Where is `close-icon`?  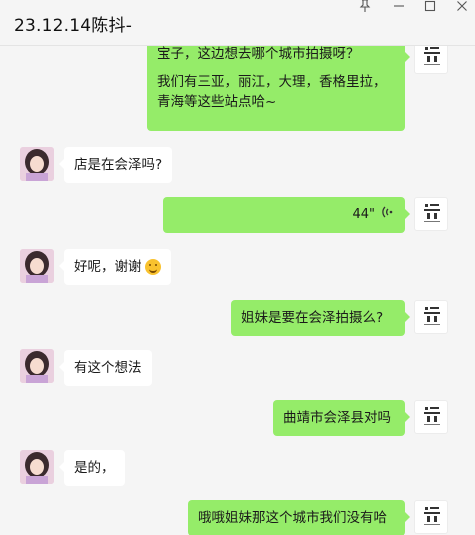
close-icon is located at coordinates (462, 7).